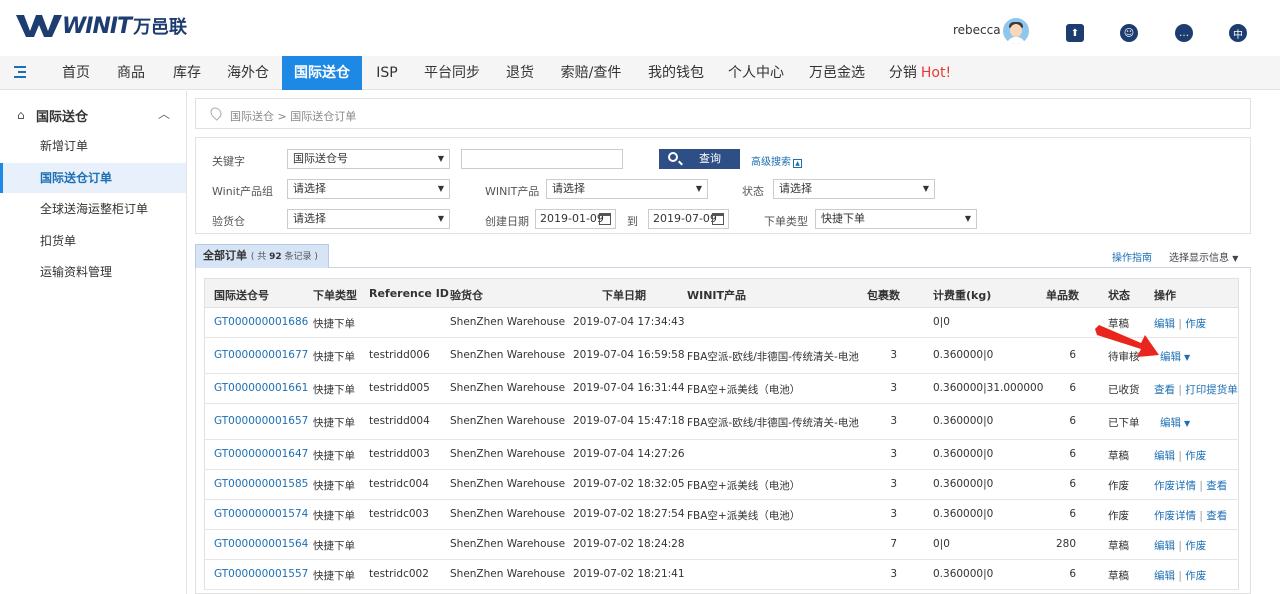 This screenshot has height=594, width=1280. I want to click on upload-icon: ⬆, so click(1075, 33).